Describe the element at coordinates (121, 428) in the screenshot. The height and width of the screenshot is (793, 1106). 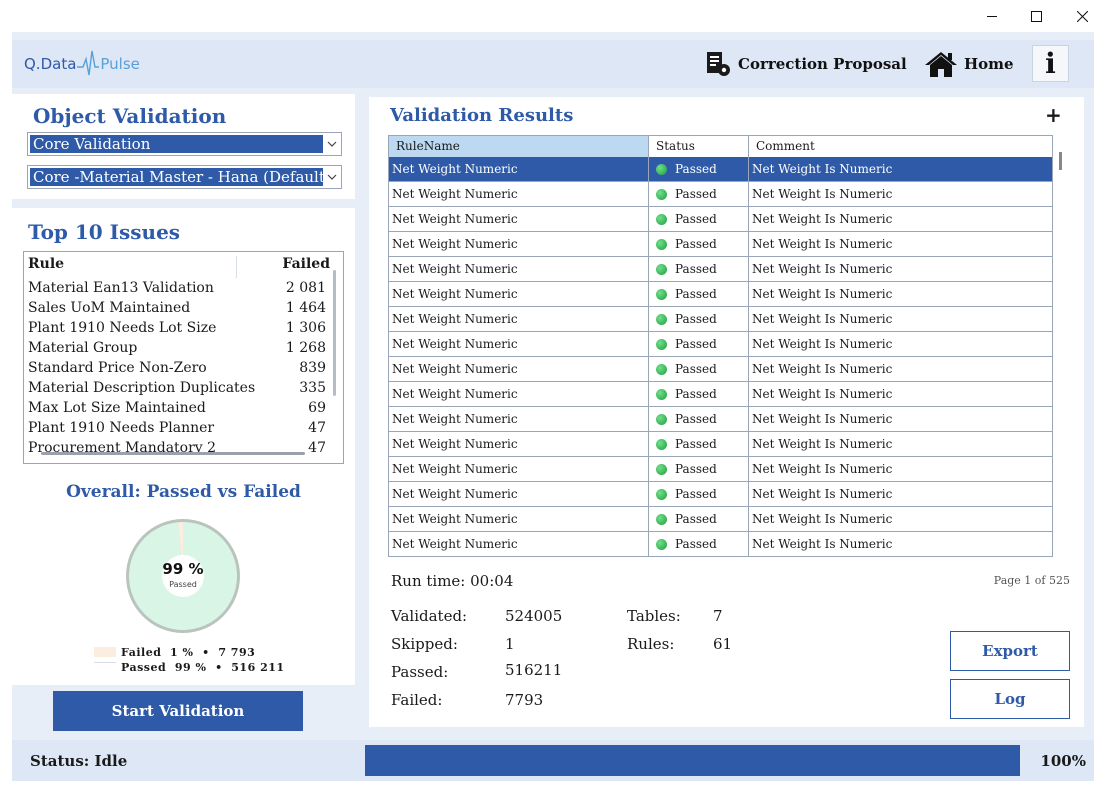
I see `issue-rule-name: Plant 1910 Needs Planner` at that location.